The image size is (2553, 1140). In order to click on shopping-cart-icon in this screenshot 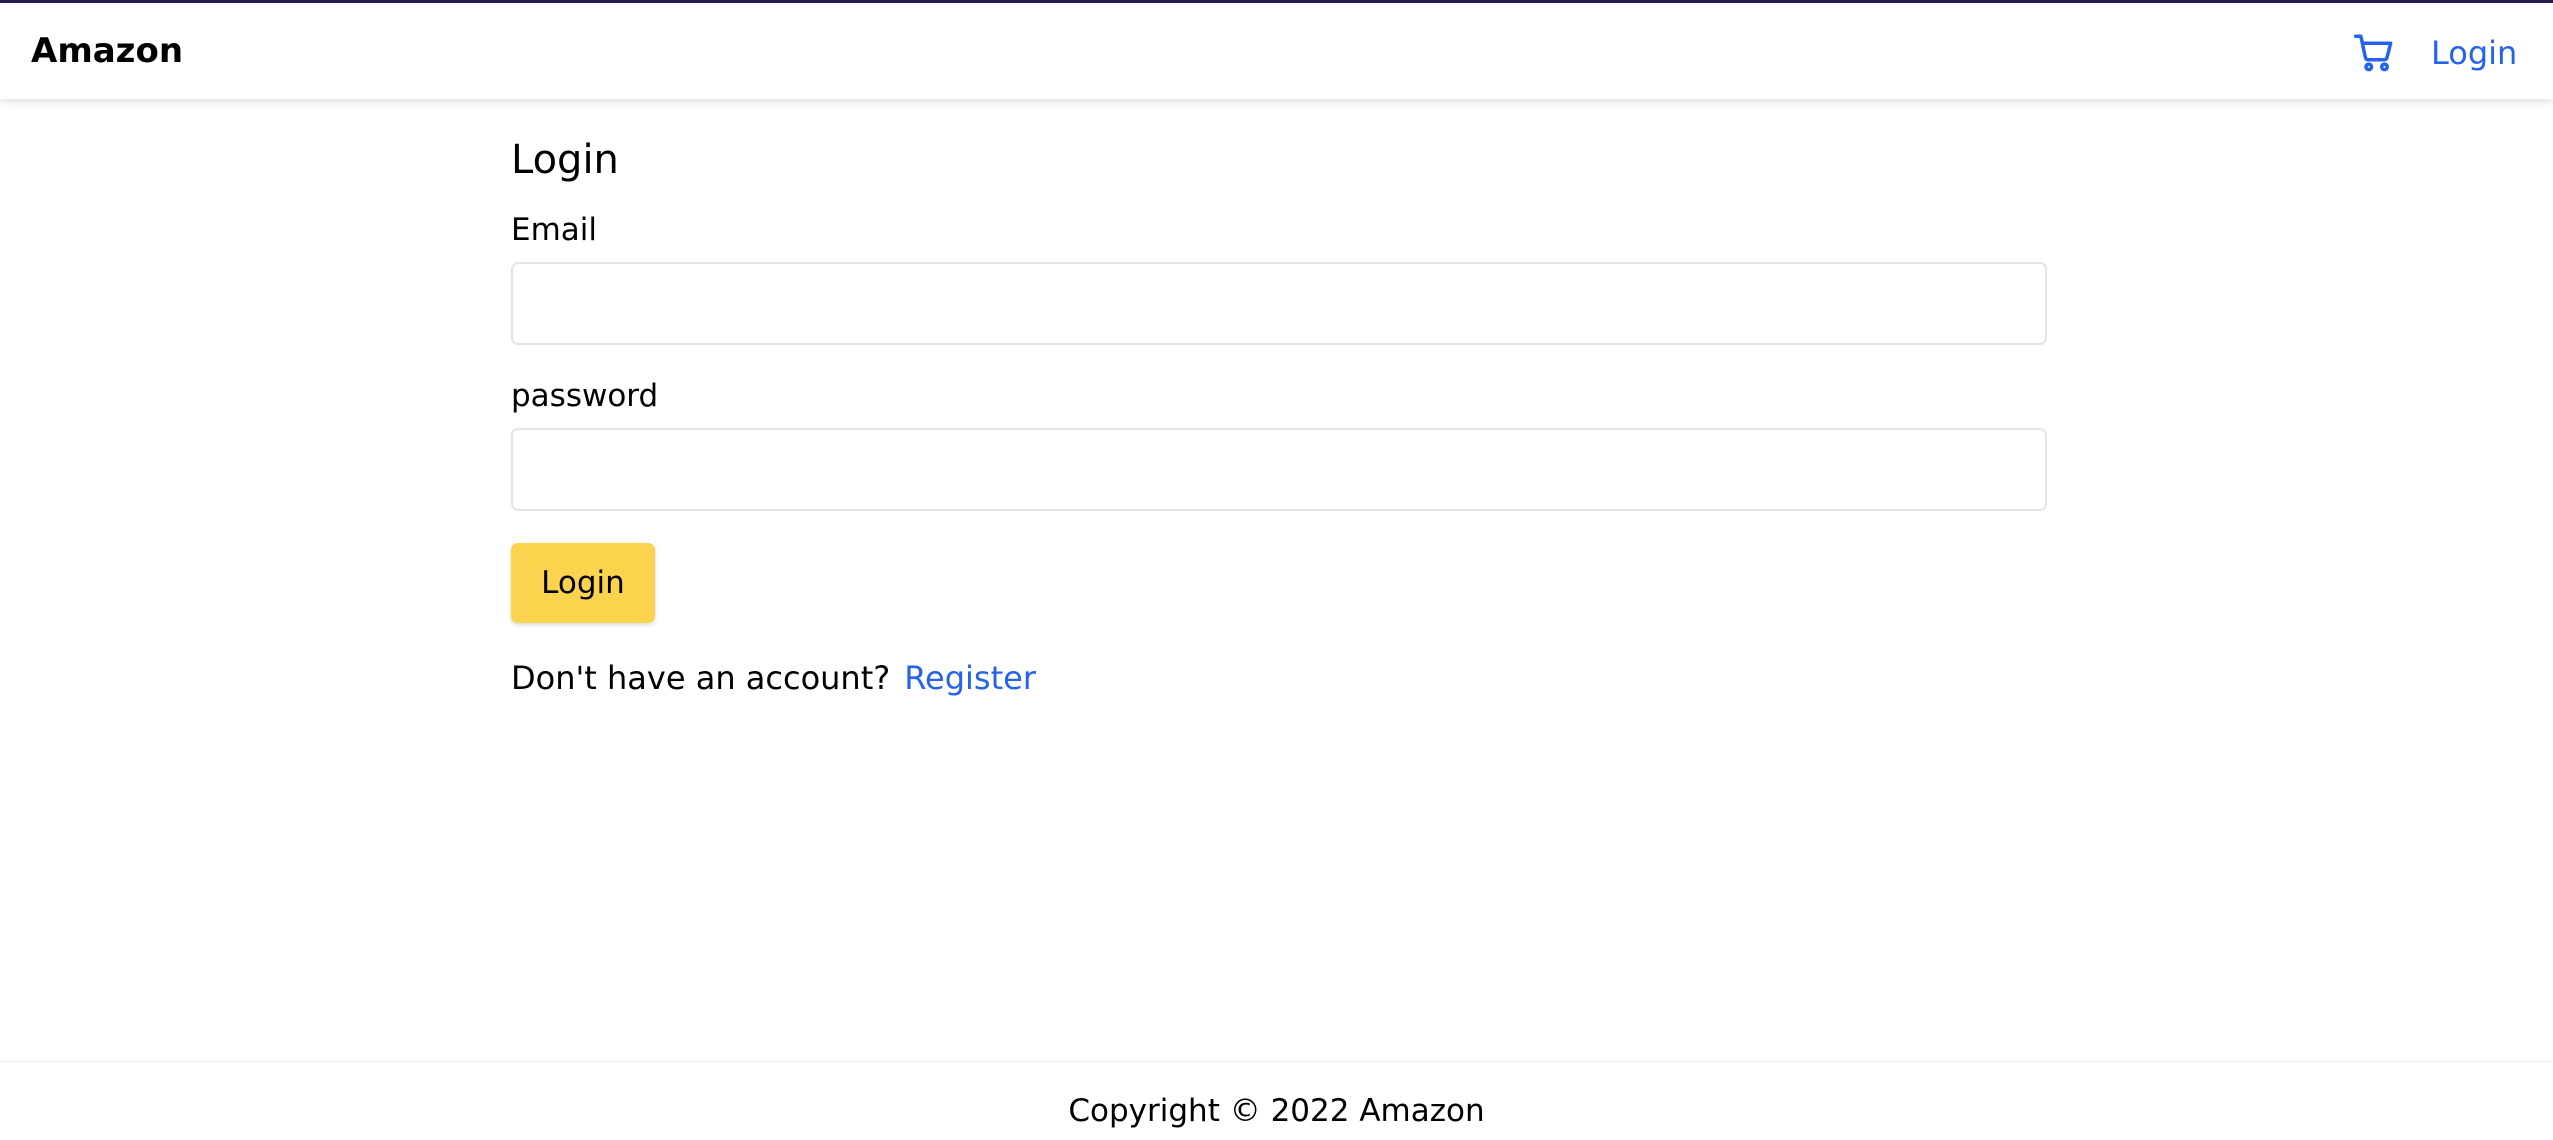, I will do `click(2373, 53)`.